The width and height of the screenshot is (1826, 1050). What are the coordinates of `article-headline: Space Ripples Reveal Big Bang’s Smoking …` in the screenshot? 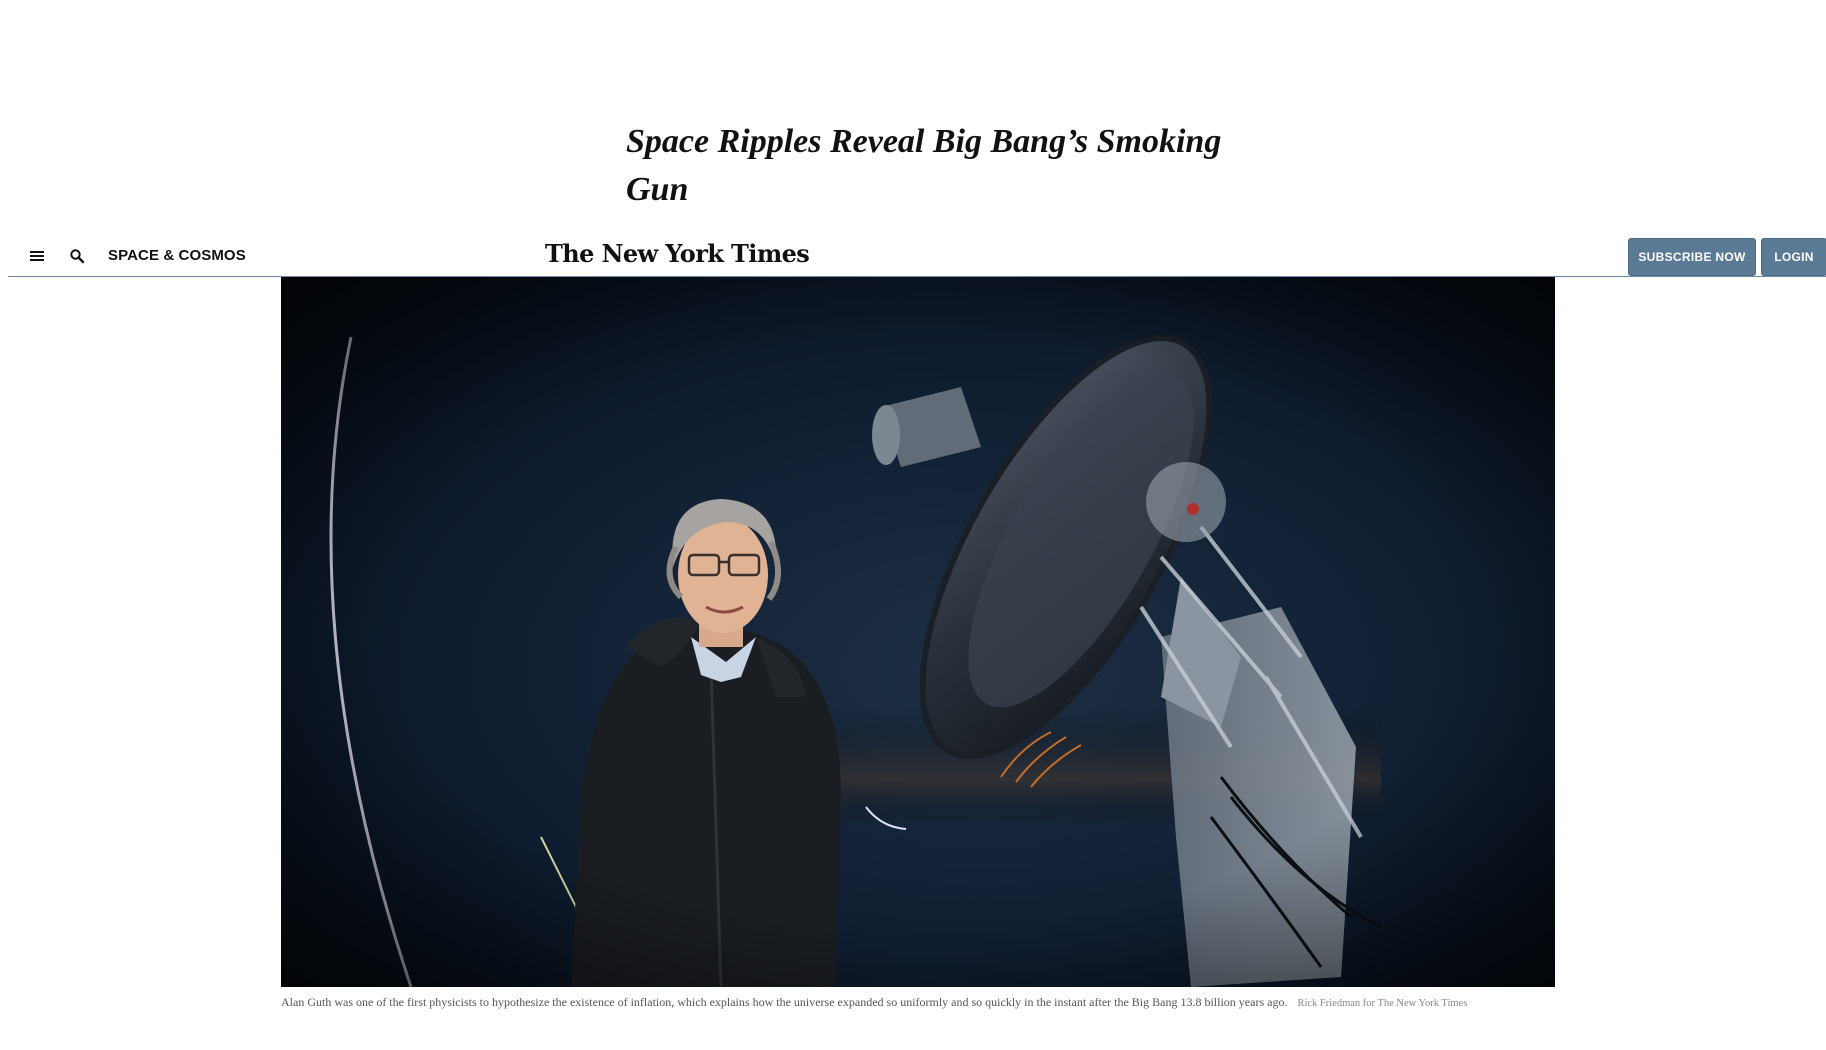 It's located at (924, 165).